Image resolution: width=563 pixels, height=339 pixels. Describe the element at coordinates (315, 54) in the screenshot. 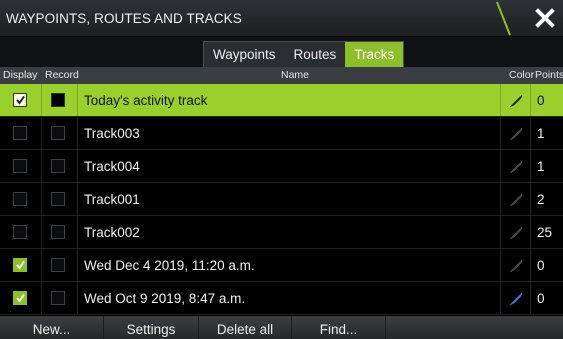

I see `tab-routes: Routes` at that location.